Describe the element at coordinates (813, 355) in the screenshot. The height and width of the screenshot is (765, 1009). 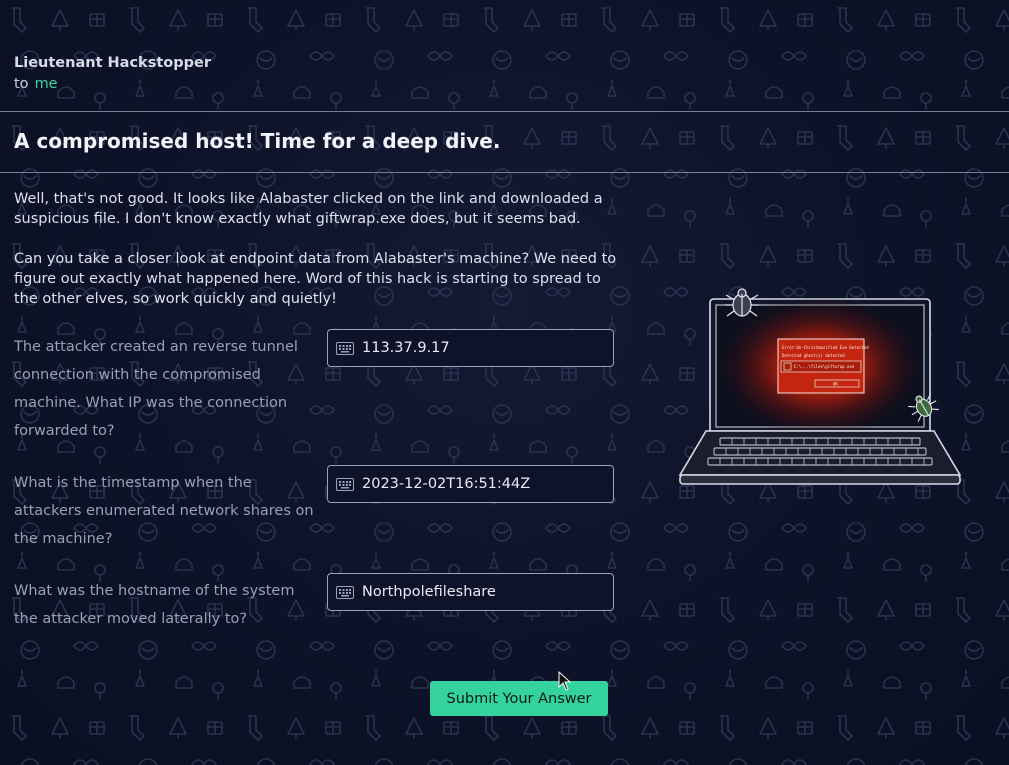
I see `dialog-line-2: Detected ghost(s) detected` at that location.